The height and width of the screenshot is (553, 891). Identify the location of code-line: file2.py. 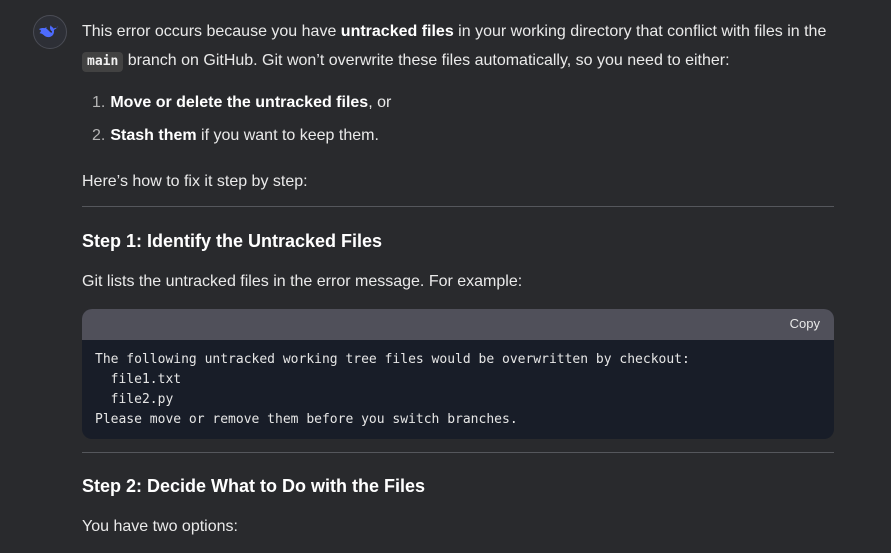
(134, 399).